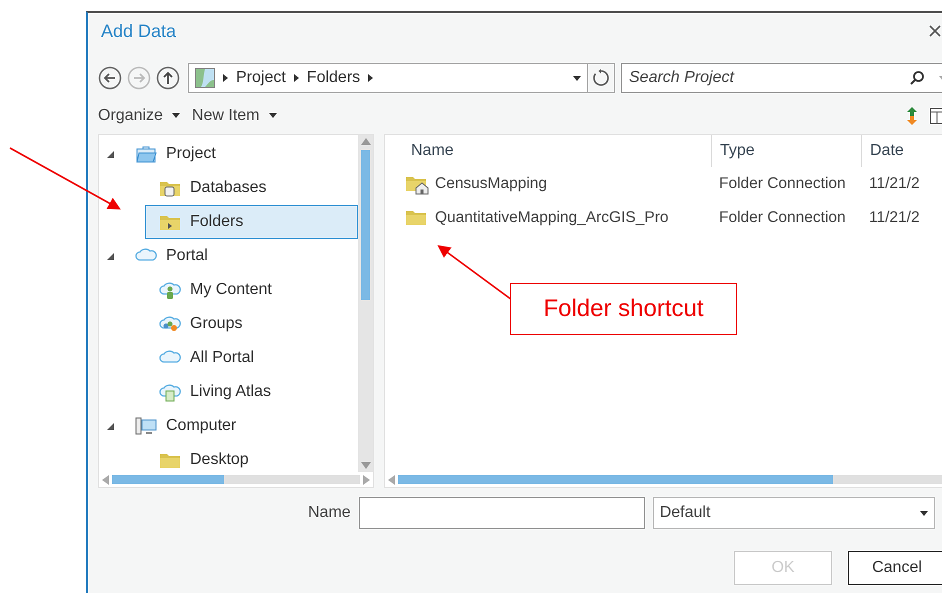 This screenshot has height=593, width=942. I want to click on tree-item: All Portal, so click(251, 358).